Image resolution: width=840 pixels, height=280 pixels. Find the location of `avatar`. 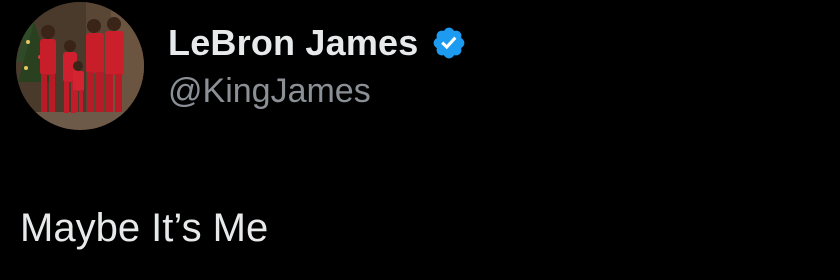

avatar is located at coordinates (80, 66).